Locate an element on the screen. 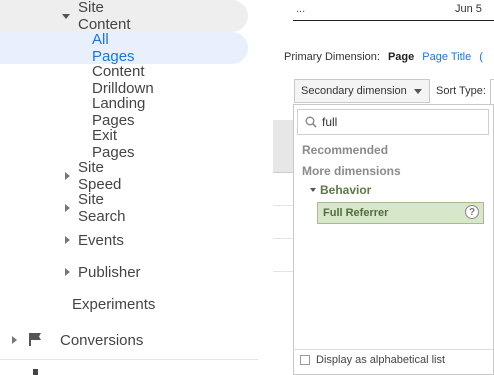  primary-dimension-more: ( is located at coordinates (481, 57).